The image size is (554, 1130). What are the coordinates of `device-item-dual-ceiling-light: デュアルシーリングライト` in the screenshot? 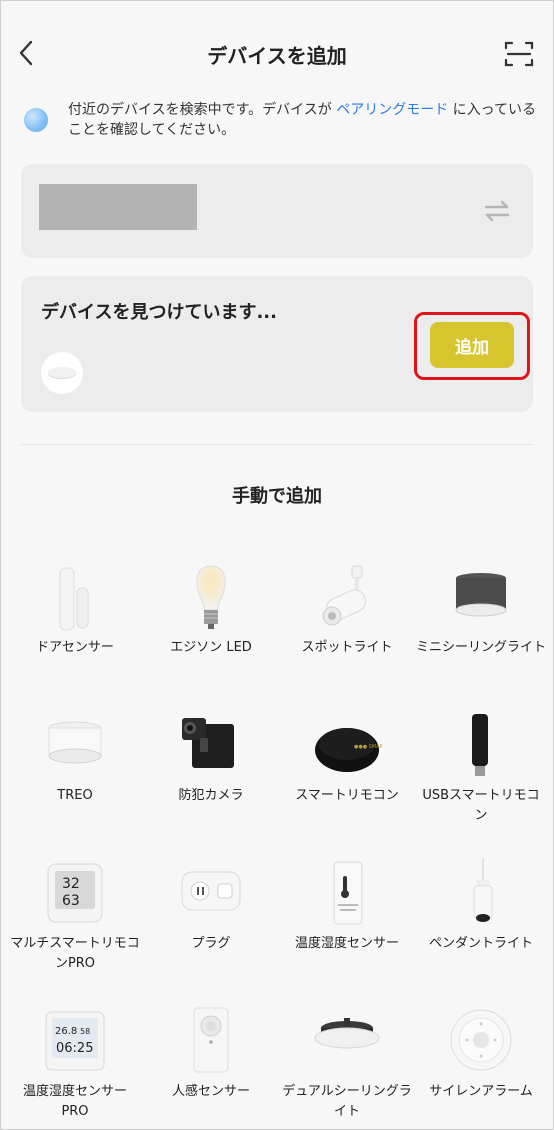 It's located at (347, 1067).